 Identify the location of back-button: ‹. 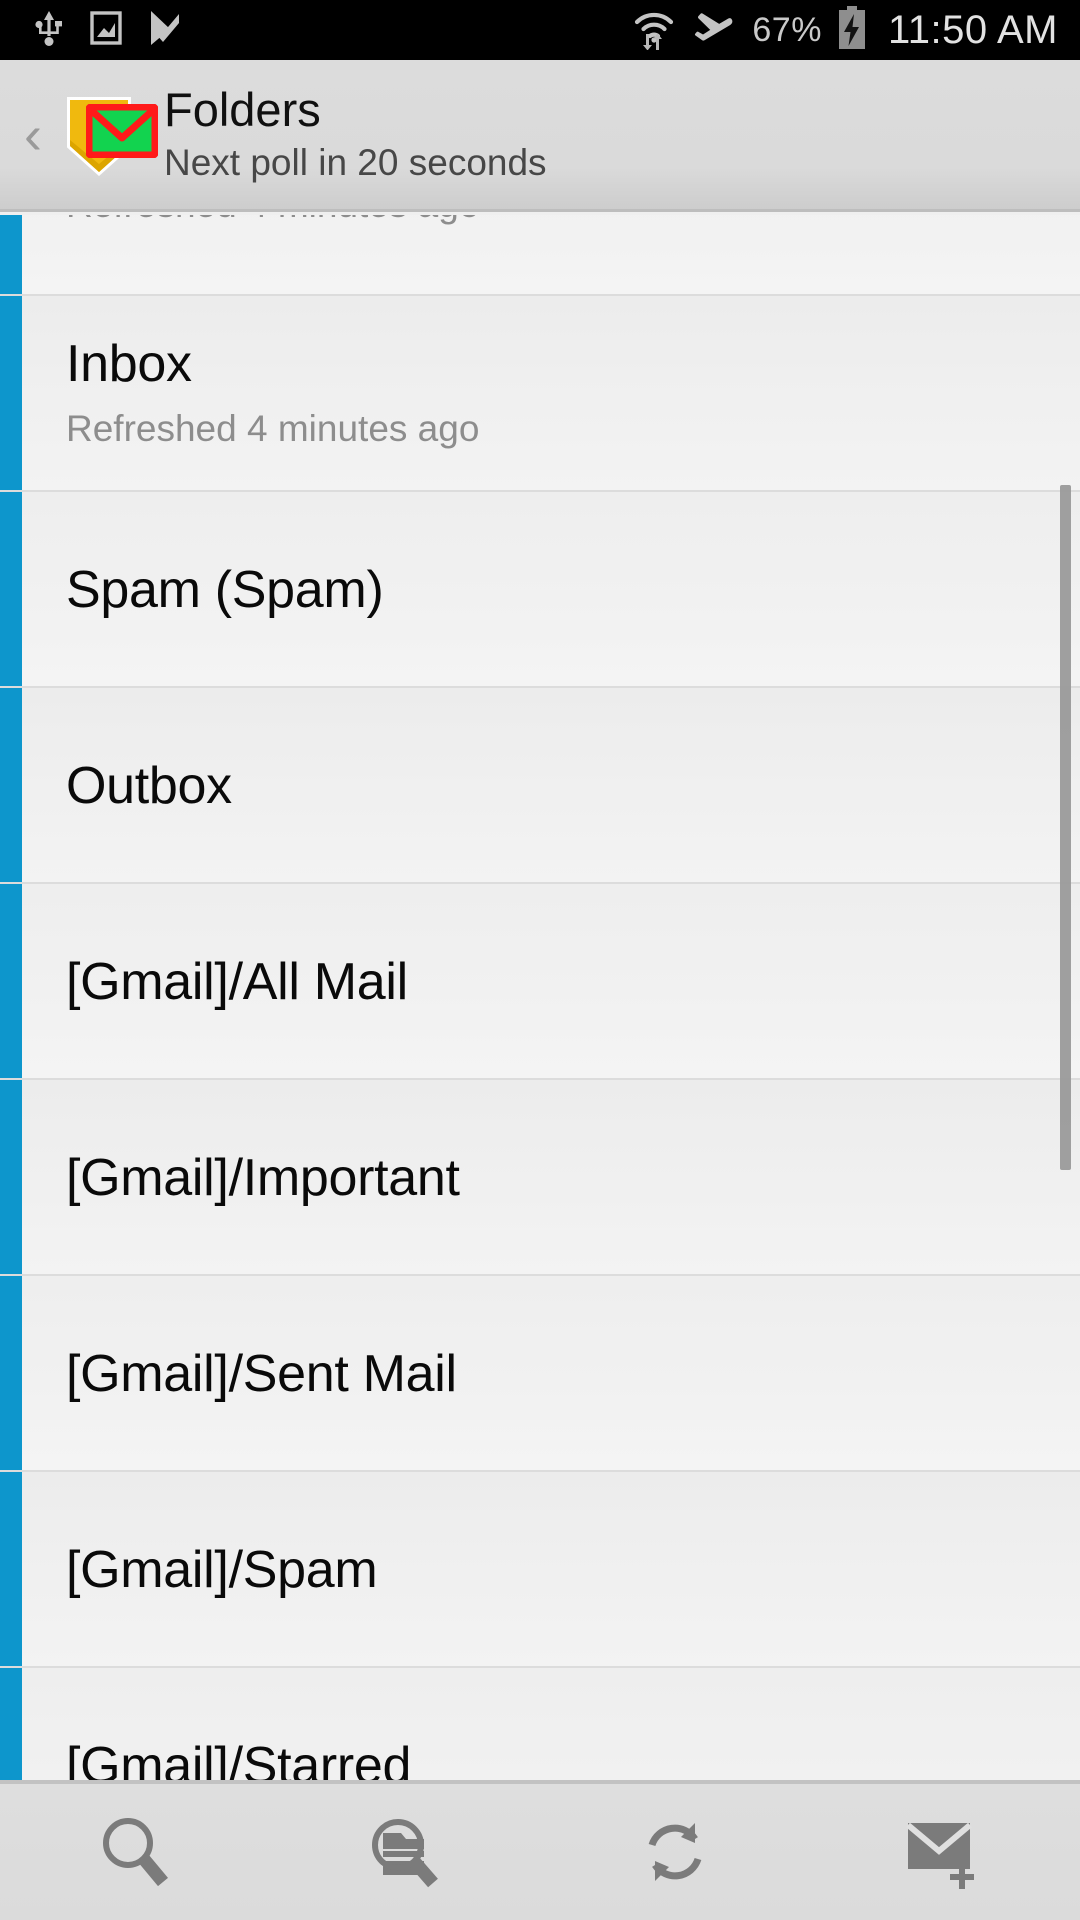
(33, 135).